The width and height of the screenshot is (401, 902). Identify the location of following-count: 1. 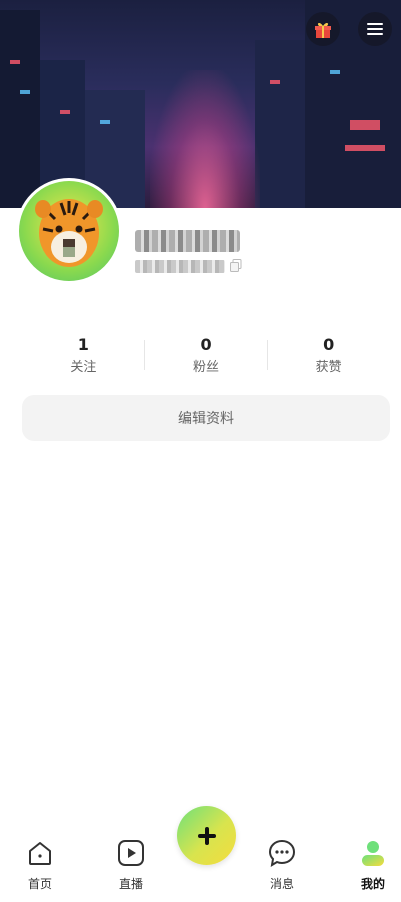
(83, 344).